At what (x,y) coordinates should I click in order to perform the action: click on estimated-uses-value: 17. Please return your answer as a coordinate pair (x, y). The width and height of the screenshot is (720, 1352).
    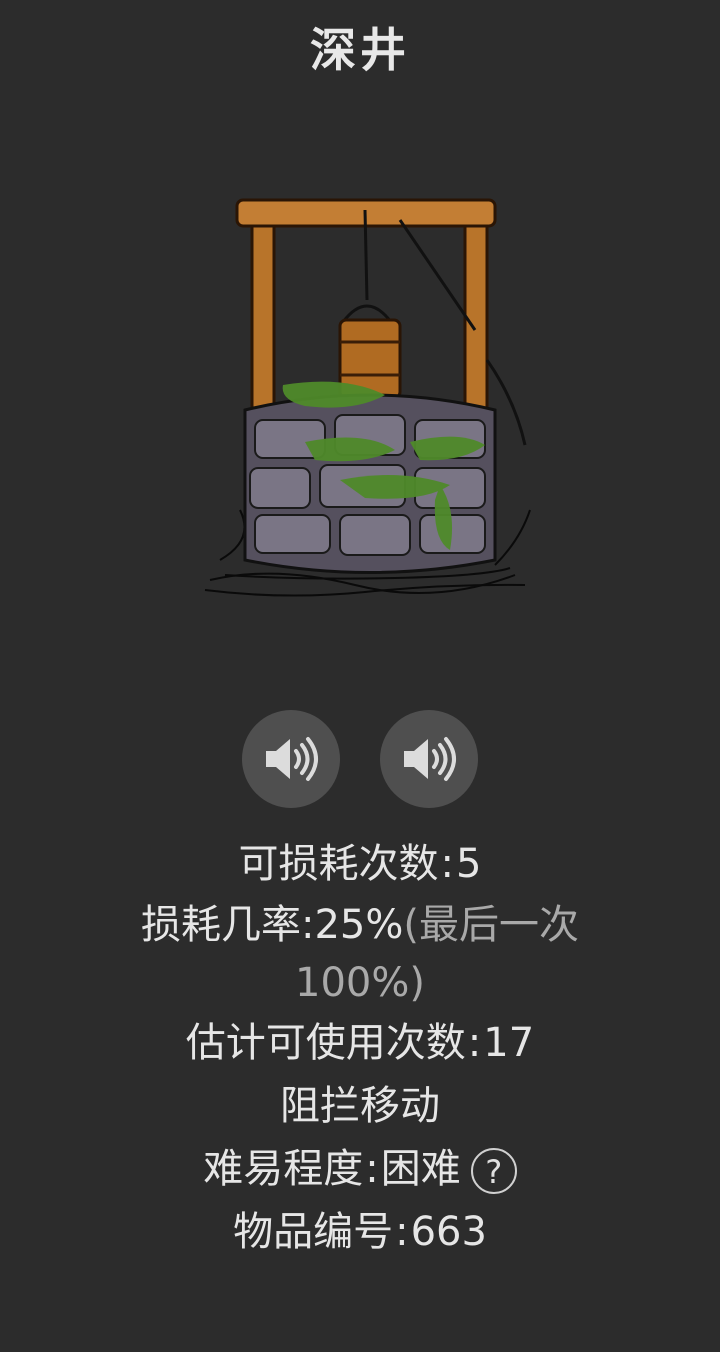
    Looking at the image, I should click on (509, 1043).